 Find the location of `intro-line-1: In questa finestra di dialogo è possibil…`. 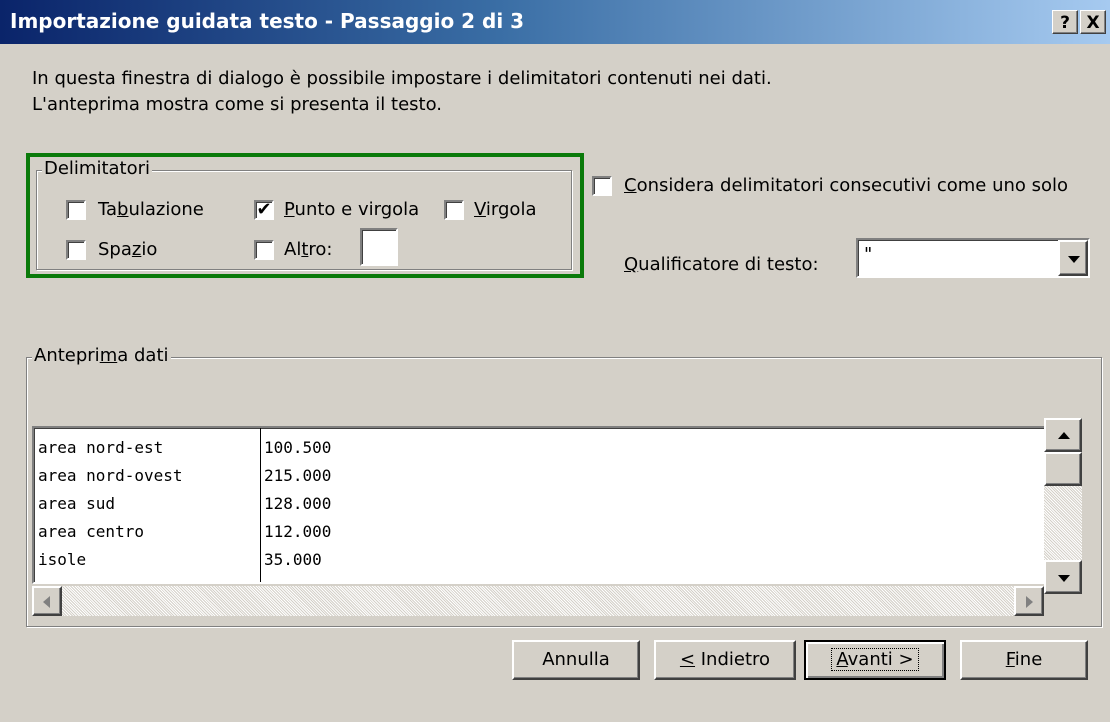

intro-line-1: In questa finestra di dialogo è possibil… is located at coordinates (402, 78).